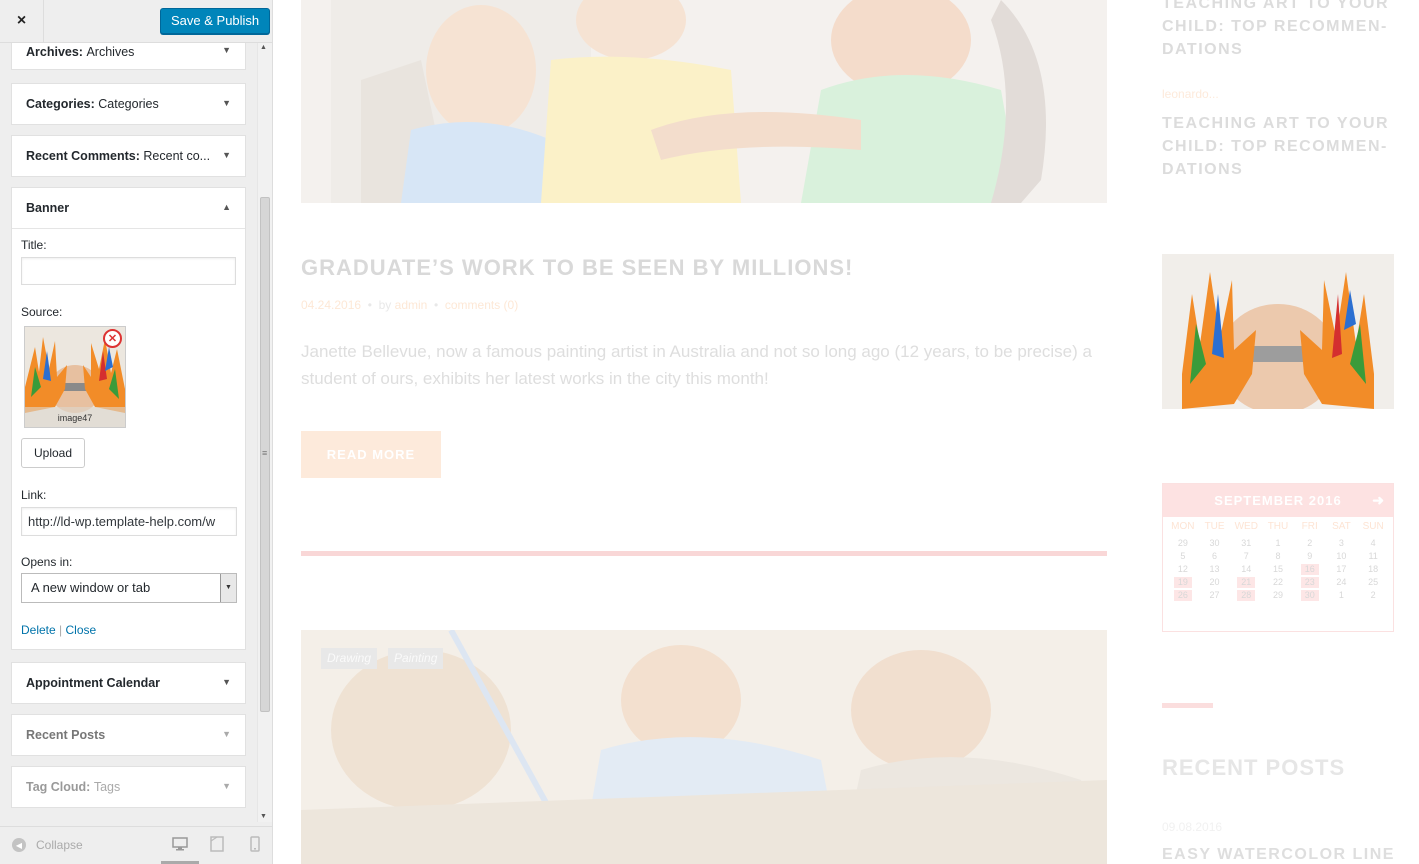 Image resolution: width=1419 pixels, height=864 pixels. I want to click on widget-appointment-calendar: Appointment Calendar ▼, so click(128, 683).